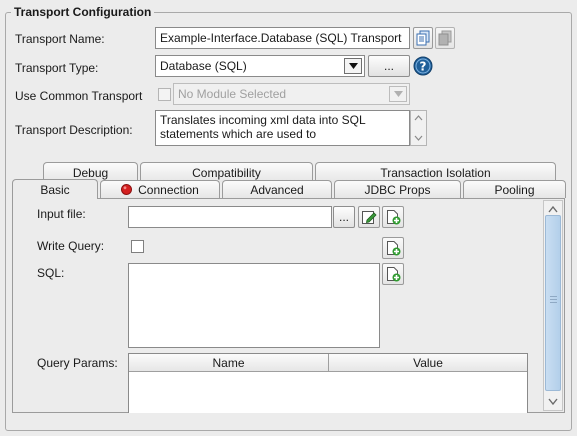 Image resolution: width=577 pixels, height=436 pixels. Describe the element at coordinates (428, 362) in the screenshot. I see `column-header-value: Value` at that location.